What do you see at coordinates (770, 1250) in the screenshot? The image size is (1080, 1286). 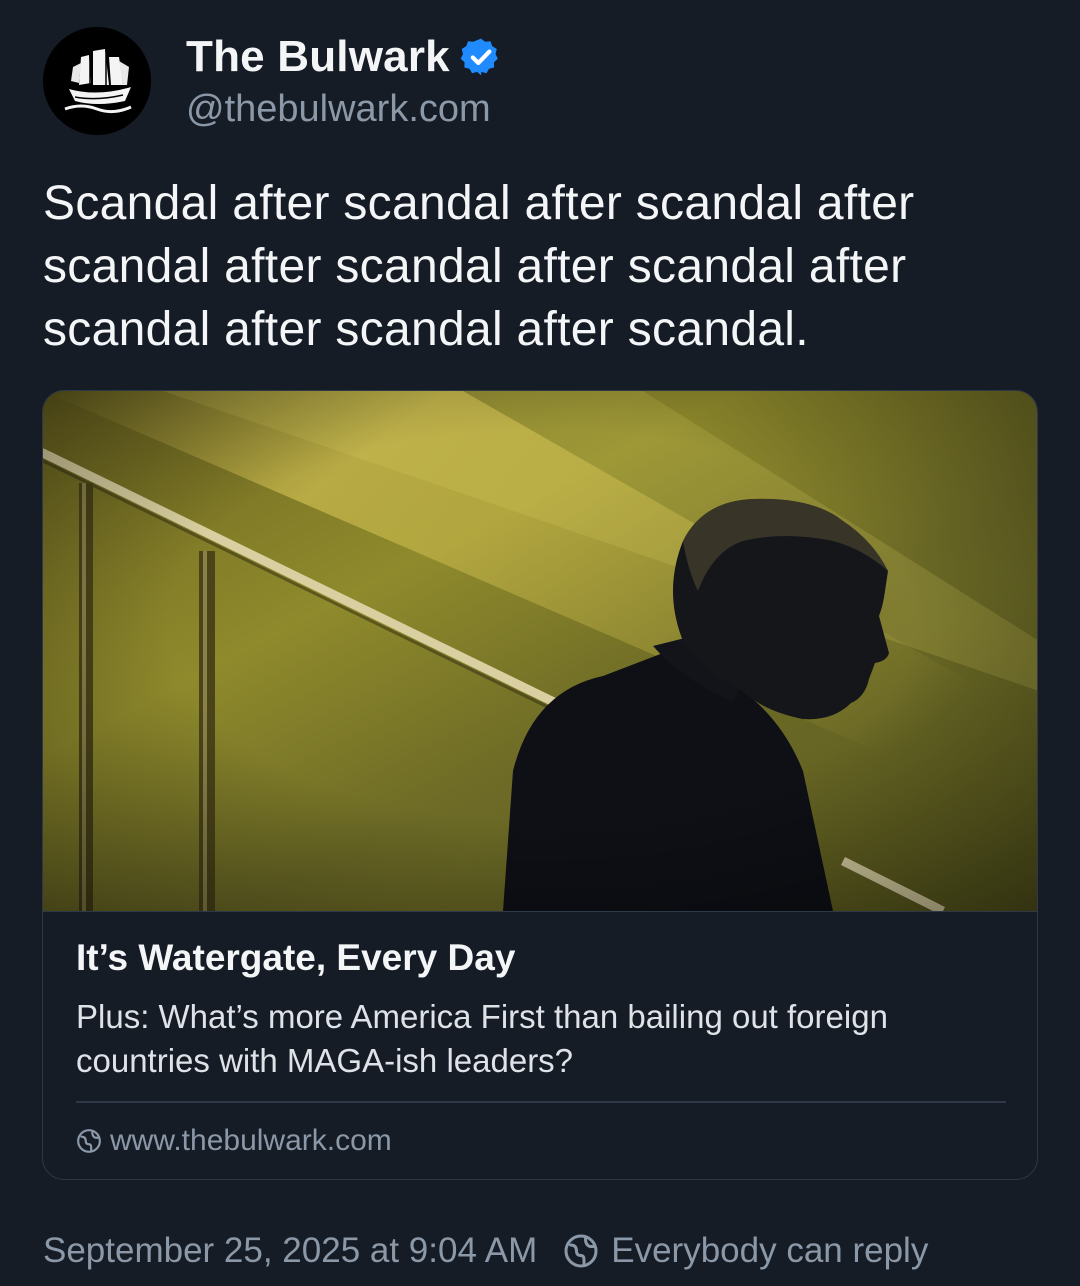 I see `reply-setting-label: Everybody can reply` at bounding box center [770, 1250].